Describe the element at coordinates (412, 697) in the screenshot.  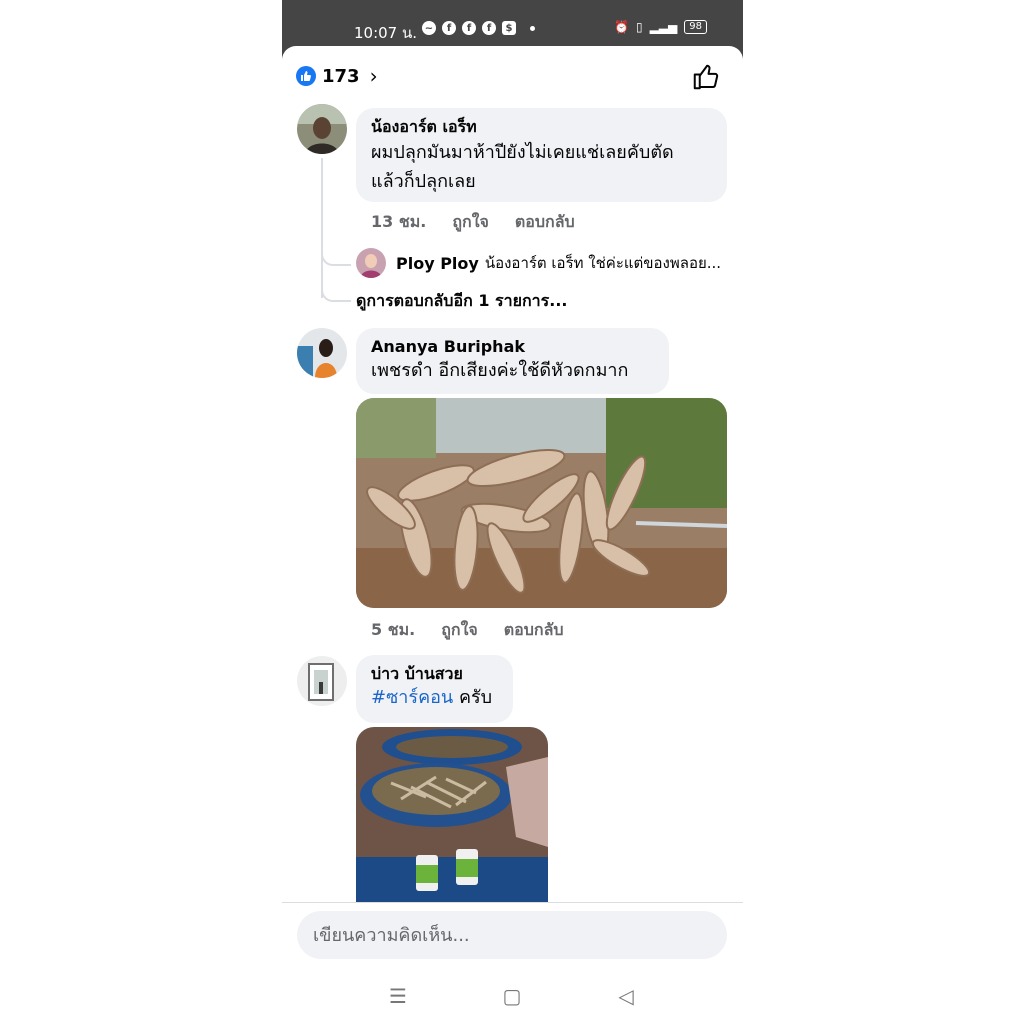
I see `hashtag-link: #ซาร์คอน` at that location.